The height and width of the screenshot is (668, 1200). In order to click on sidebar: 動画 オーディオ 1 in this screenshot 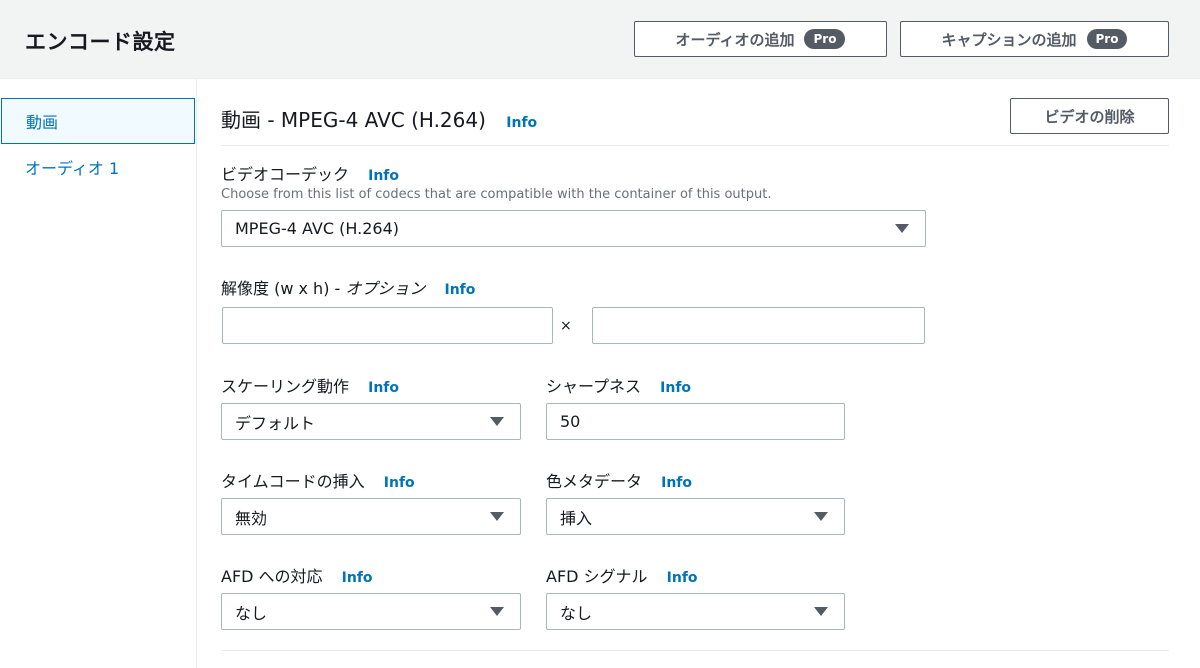, I will do `click(98, 373)`.